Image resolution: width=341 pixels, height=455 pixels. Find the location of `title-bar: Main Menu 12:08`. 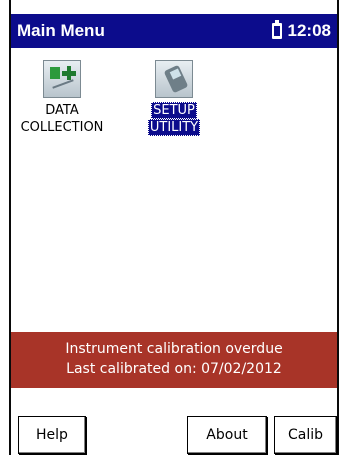

title-bar: Main Menu 12:08 is located at coordinates (174, 31).